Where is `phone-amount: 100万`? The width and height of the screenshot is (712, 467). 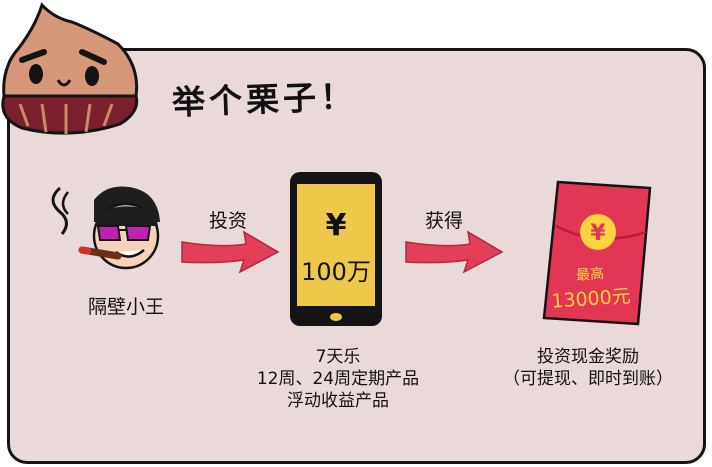 phone-amount: 100万 is located at coordinates (336, 272).